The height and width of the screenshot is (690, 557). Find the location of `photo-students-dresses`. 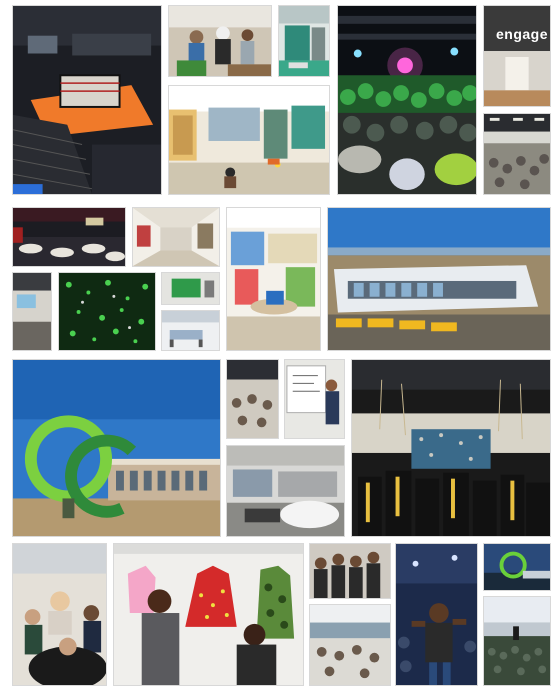

photo-students-dresses is located at coordinates (208, 614).